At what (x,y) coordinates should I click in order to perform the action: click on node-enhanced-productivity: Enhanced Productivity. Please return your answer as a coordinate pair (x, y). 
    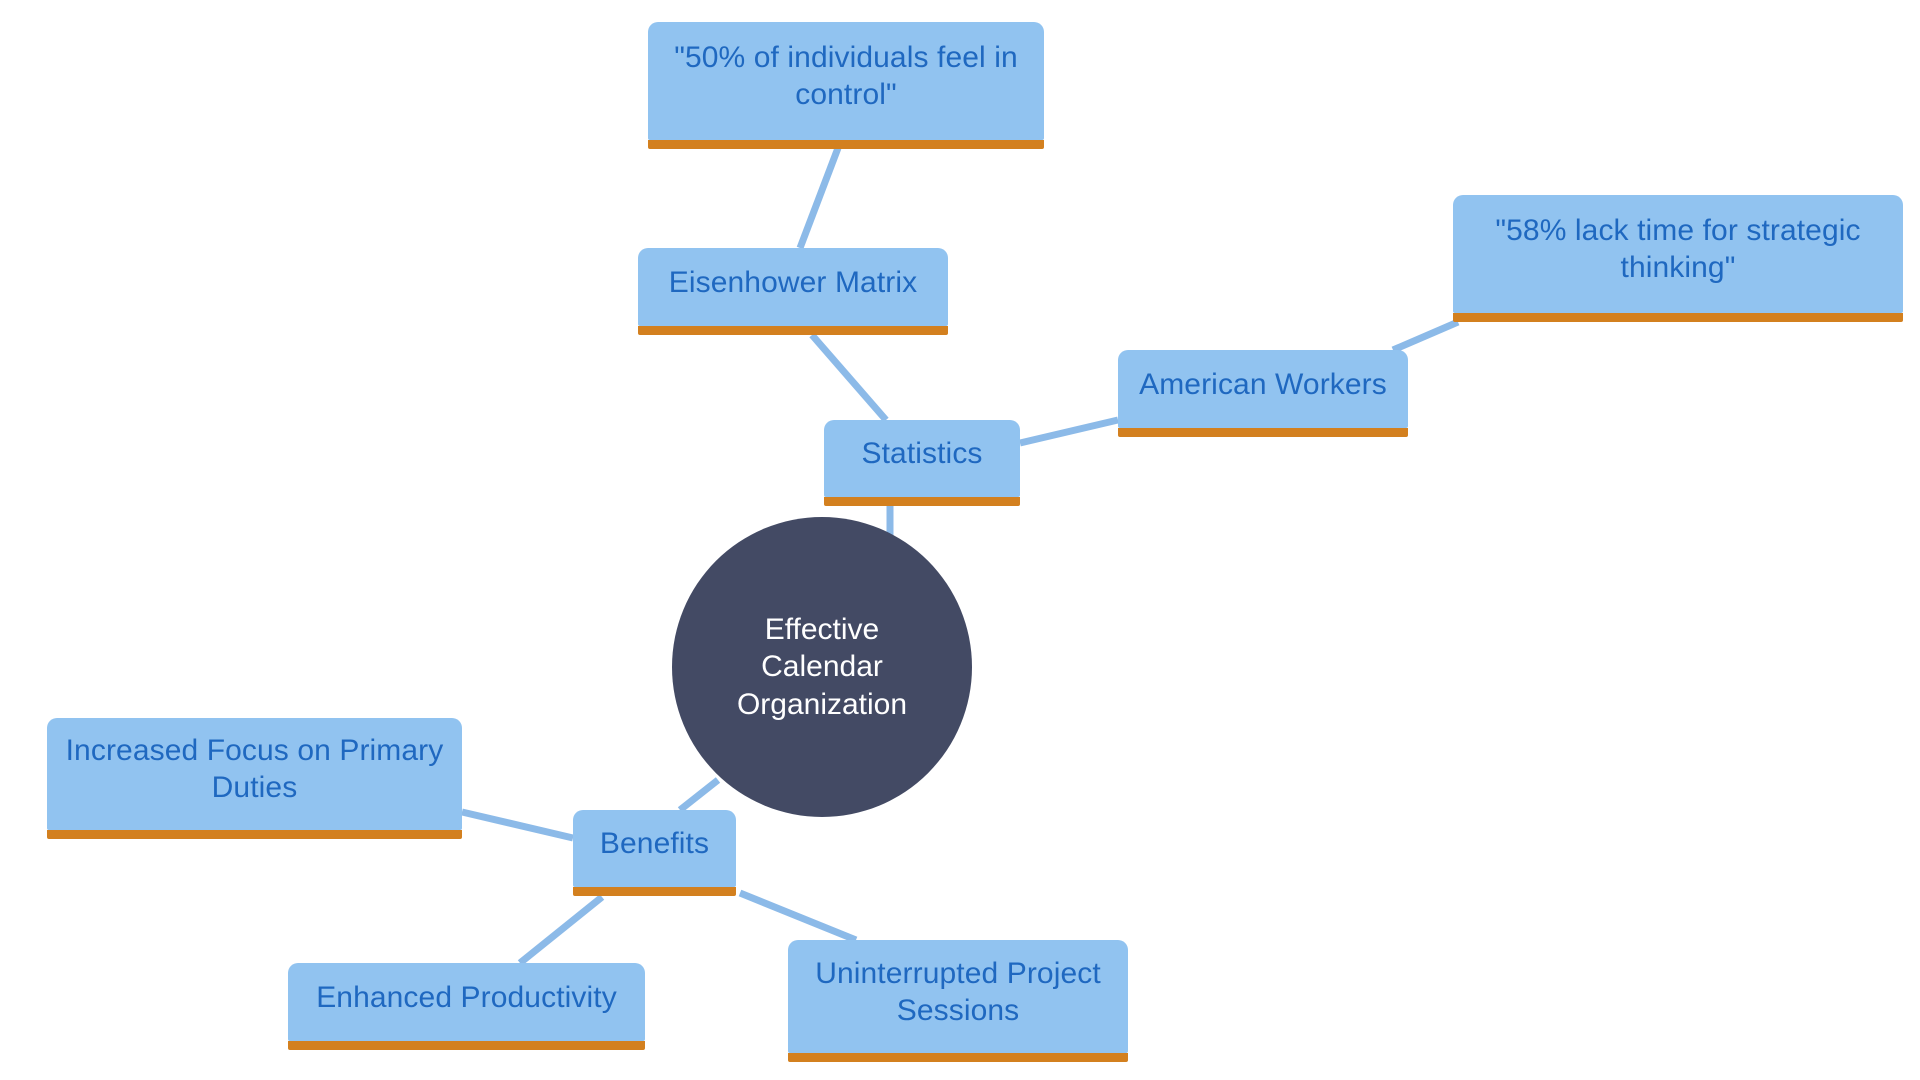
    Looking at the image, I should click on (466, 1006).